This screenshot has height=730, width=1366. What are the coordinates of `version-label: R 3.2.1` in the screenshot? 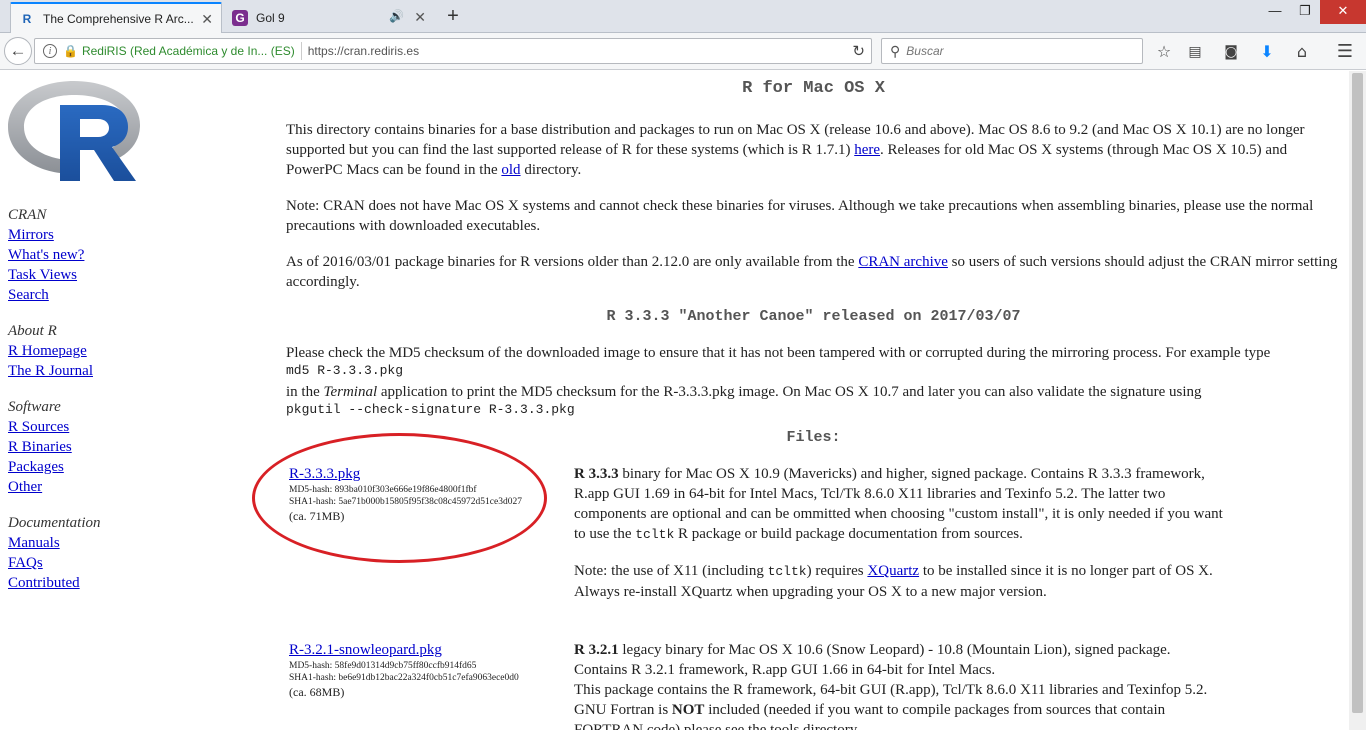 It's located at (596, 650).